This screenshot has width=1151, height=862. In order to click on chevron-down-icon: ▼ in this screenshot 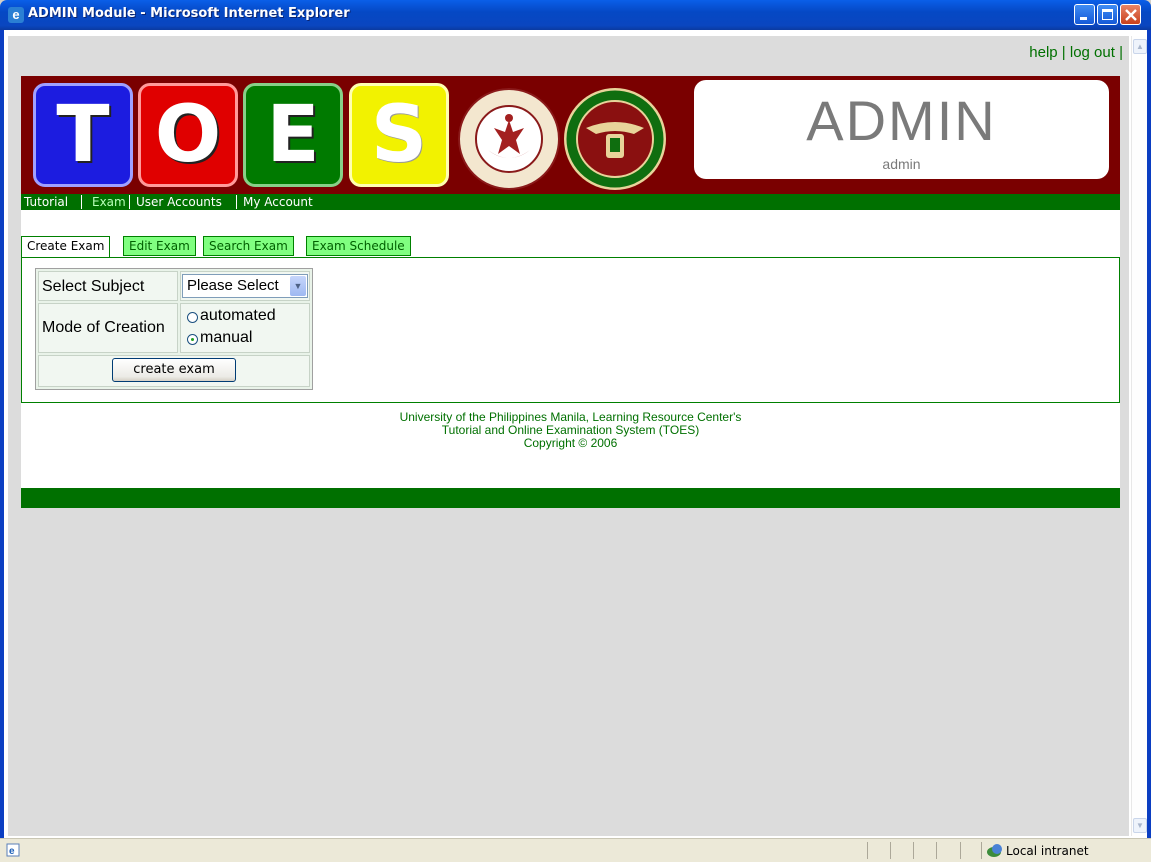, I will do `click(298, 286)`.